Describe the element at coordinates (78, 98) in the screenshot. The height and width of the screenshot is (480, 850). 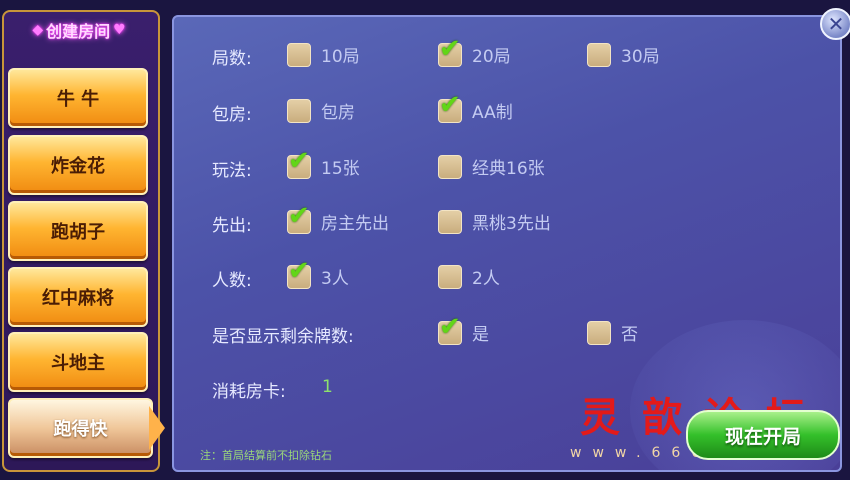
I see `game-tab-niuniu: 牛 牛` at that location.